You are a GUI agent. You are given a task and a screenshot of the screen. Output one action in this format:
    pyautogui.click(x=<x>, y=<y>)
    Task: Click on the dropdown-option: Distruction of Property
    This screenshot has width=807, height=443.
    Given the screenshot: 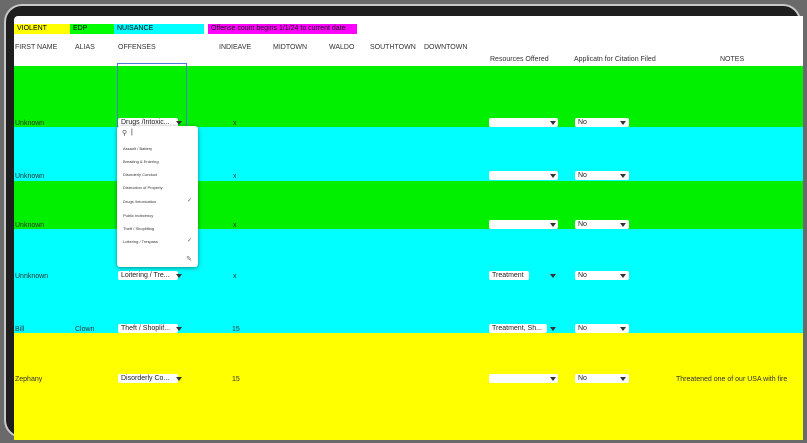 What is the action you would take?
    pyautogui.click(x=143, y=187)
    